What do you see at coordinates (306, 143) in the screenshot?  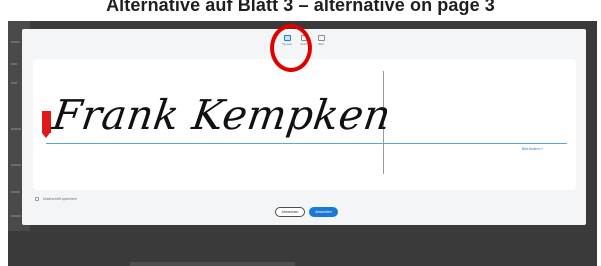 I see `signature-baseline` at bounding box center [306, 143].